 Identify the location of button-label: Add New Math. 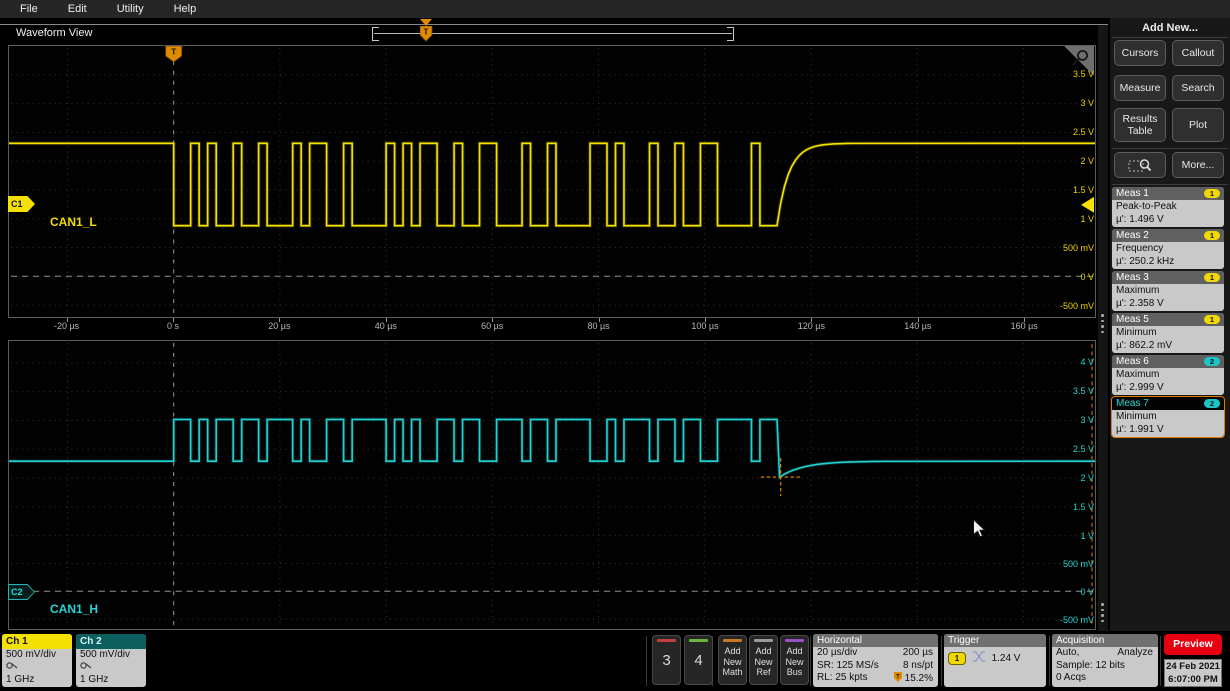
(732, 661).